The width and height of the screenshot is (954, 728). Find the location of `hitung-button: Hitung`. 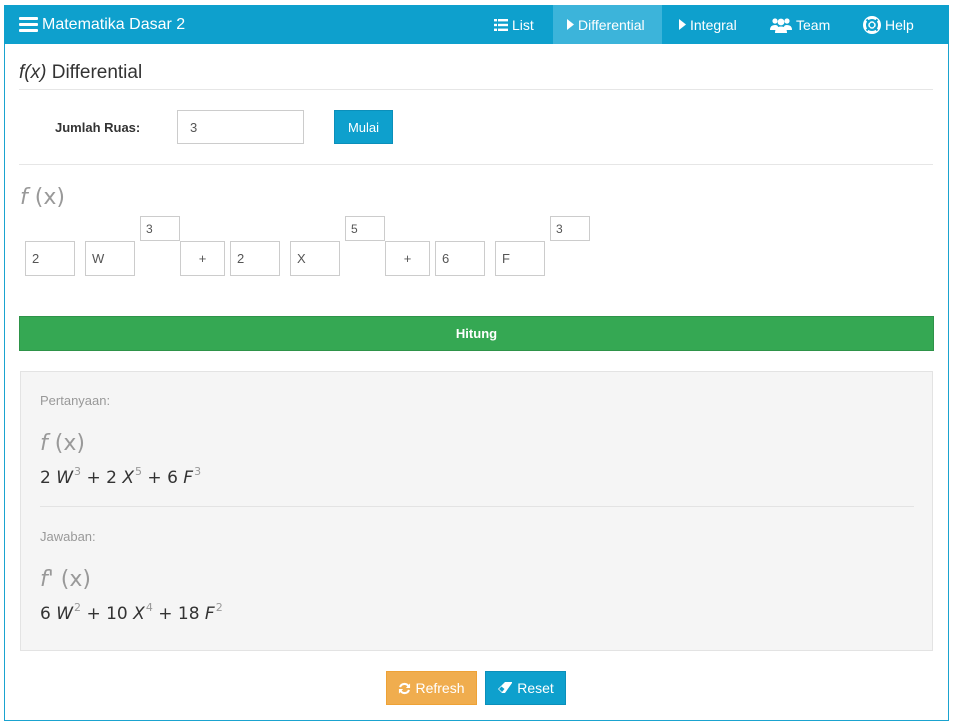

hitung-button: Hitung is located at coordinates (476, 333).